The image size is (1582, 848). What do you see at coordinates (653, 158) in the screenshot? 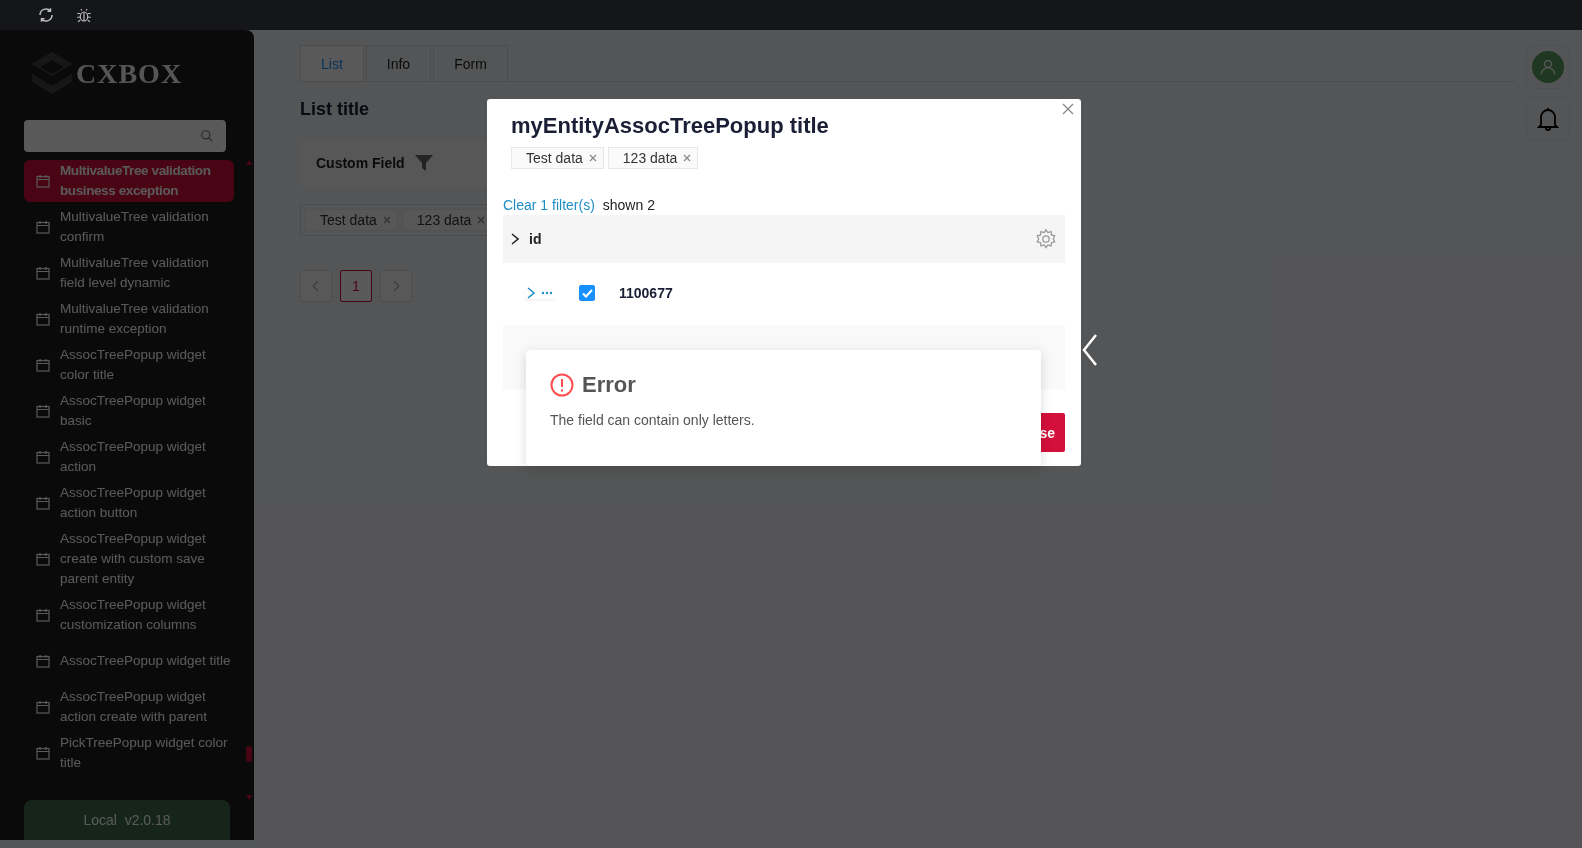
I see `filter-tag: 123 data` at bounding box center [653, 158].